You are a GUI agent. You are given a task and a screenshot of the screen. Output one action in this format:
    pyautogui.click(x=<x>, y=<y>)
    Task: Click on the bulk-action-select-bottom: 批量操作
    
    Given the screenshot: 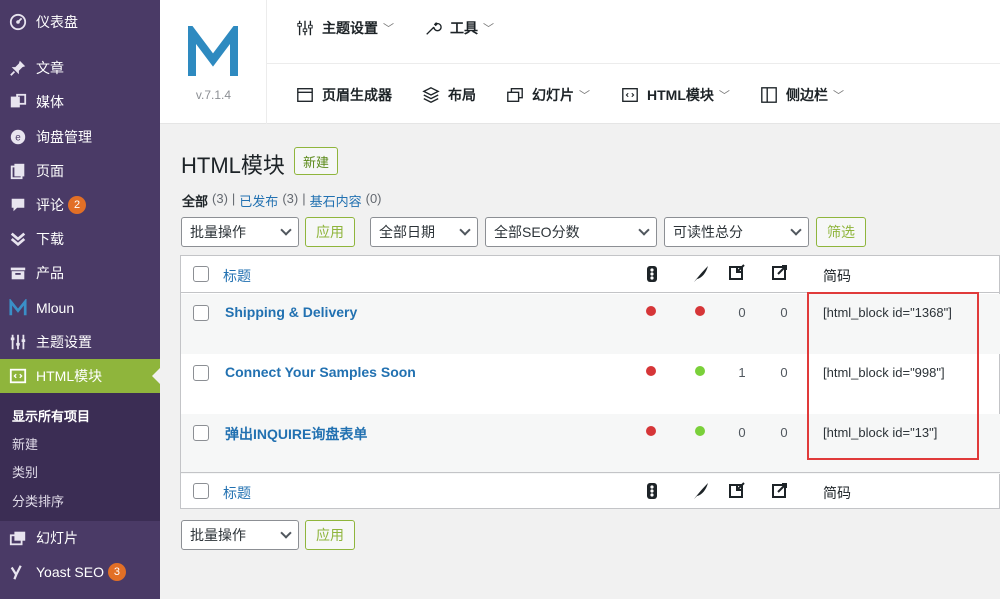 What is the action you would take?
    pyautogui.click(x=240, y=535)
    